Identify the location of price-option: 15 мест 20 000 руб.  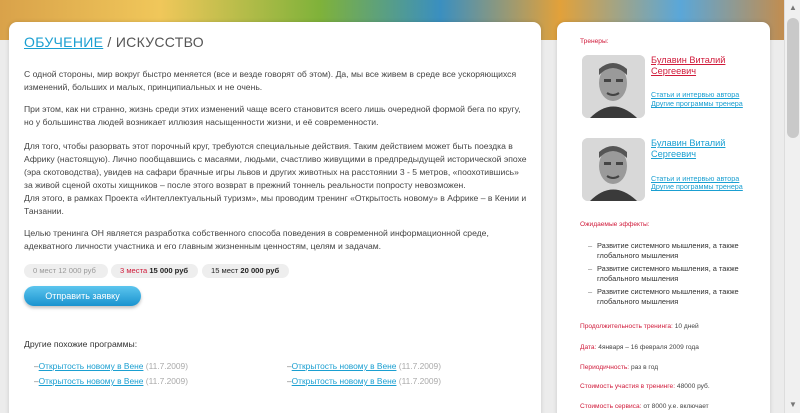
(245, 271).